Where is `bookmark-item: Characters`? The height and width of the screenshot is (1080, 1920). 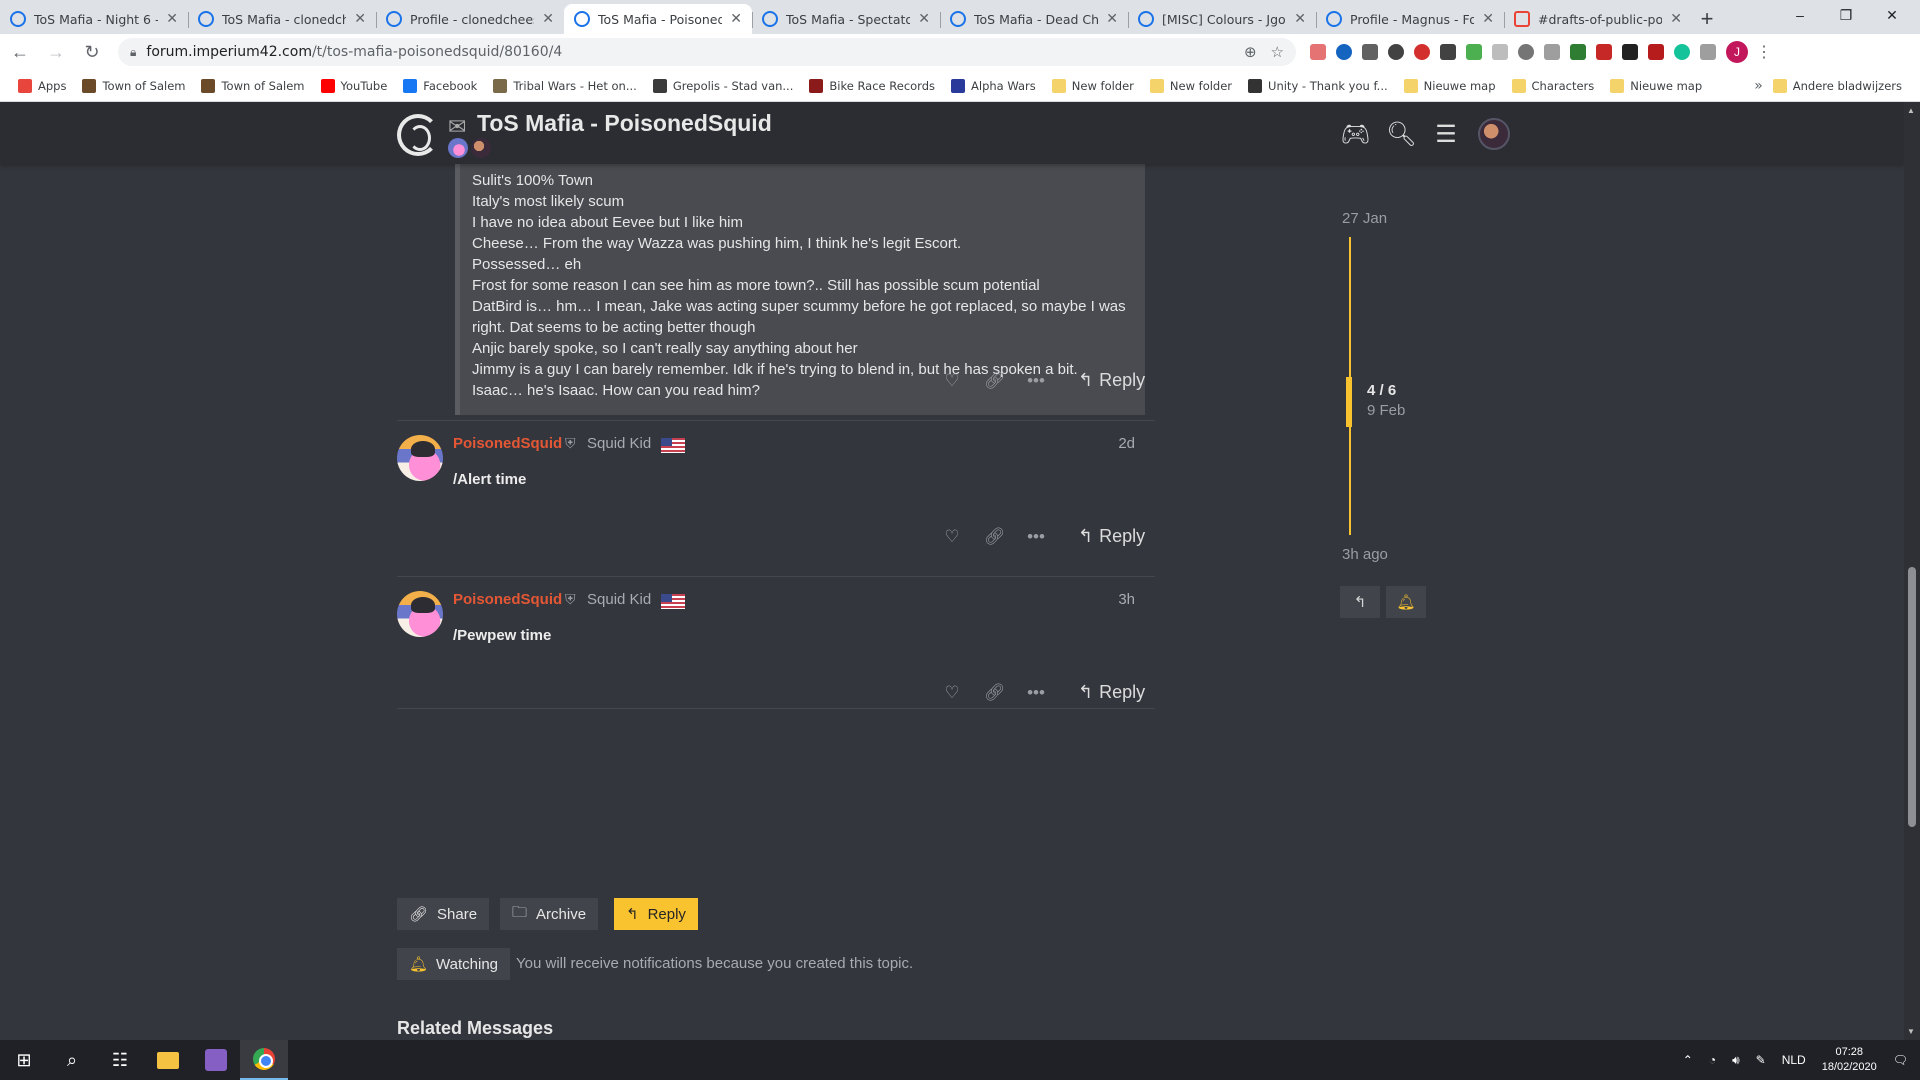
bookmark-item: Characters is located at coordinates (1553, 85).